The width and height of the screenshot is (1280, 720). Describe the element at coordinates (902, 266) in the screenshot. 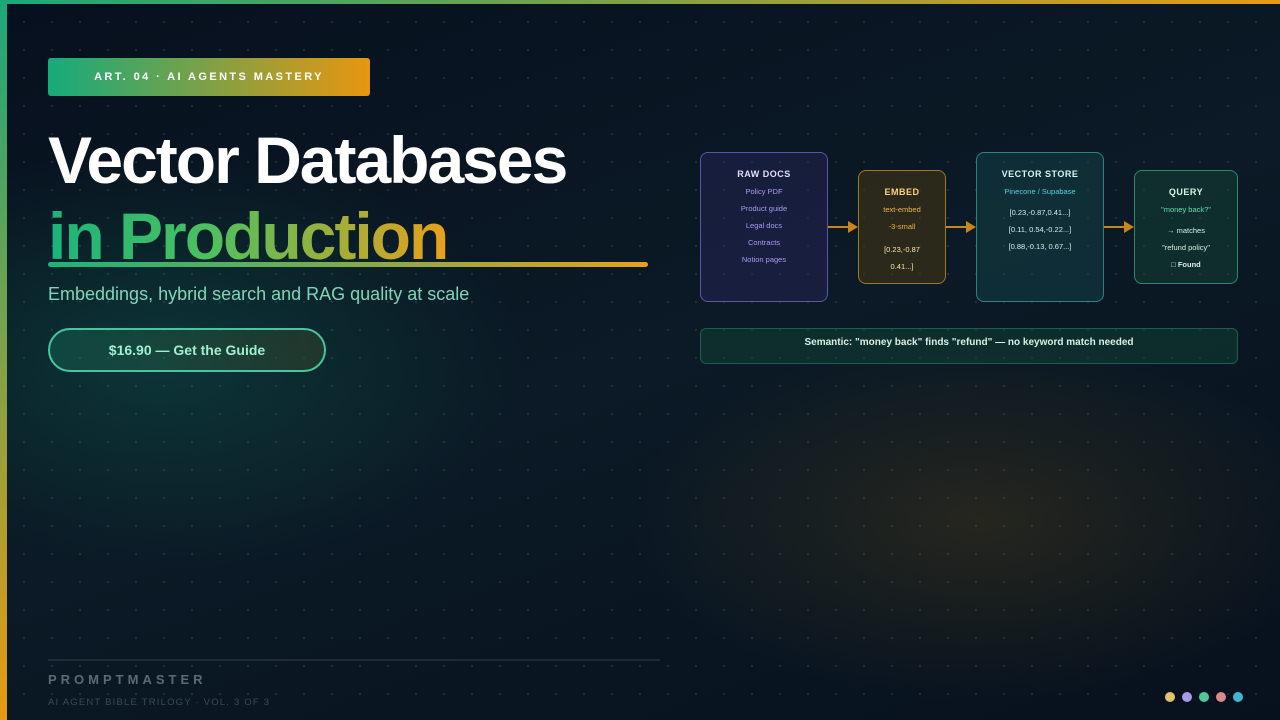

I see `embed-vector-line: 0.41...]` at that location.